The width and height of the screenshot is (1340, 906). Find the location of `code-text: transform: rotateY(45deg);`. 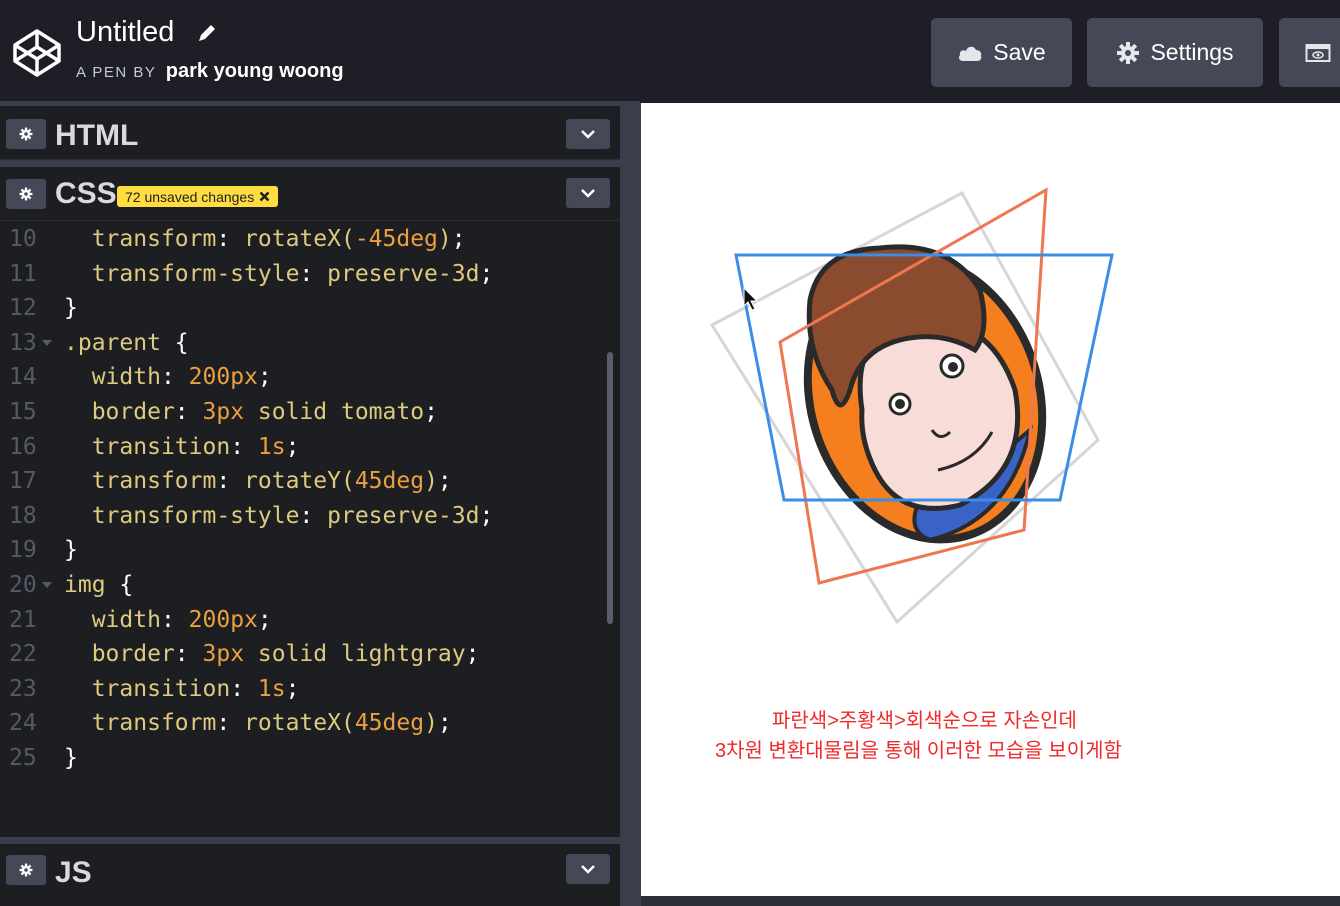

code-text: transform: rotateY(45deg); is located at coordinates (271, 481).